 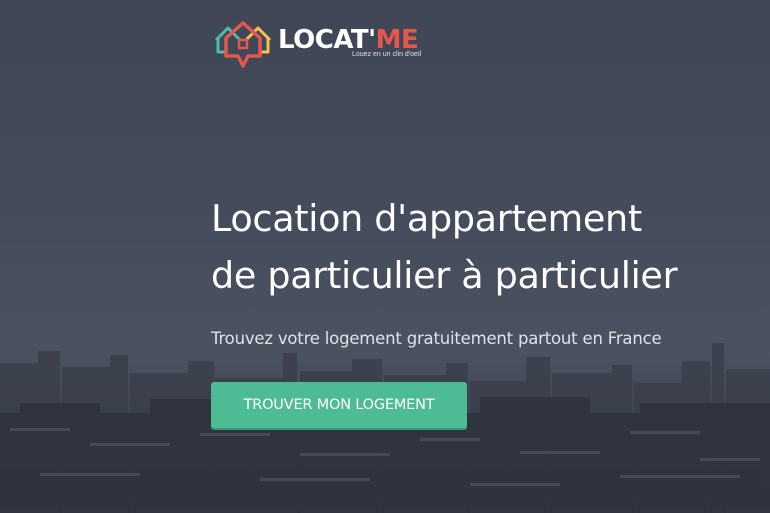 I want to click on brand-logo: LOCAT'ME Louez en un clin d'oeil, so click(x=329, y=44).